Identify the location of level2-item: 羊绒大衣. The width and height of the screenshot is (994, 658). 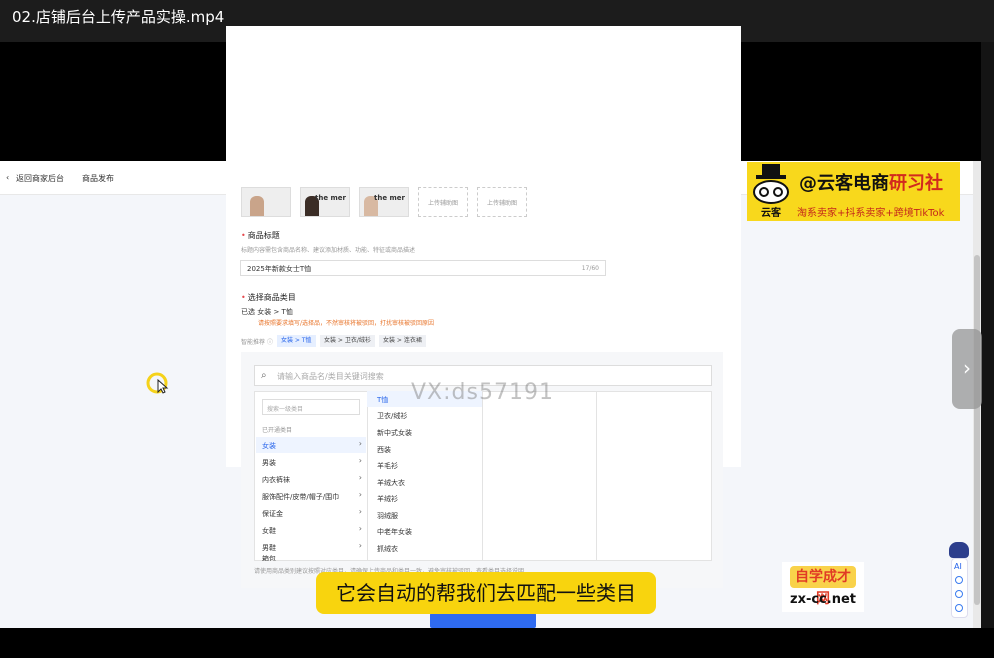
(424, 482).